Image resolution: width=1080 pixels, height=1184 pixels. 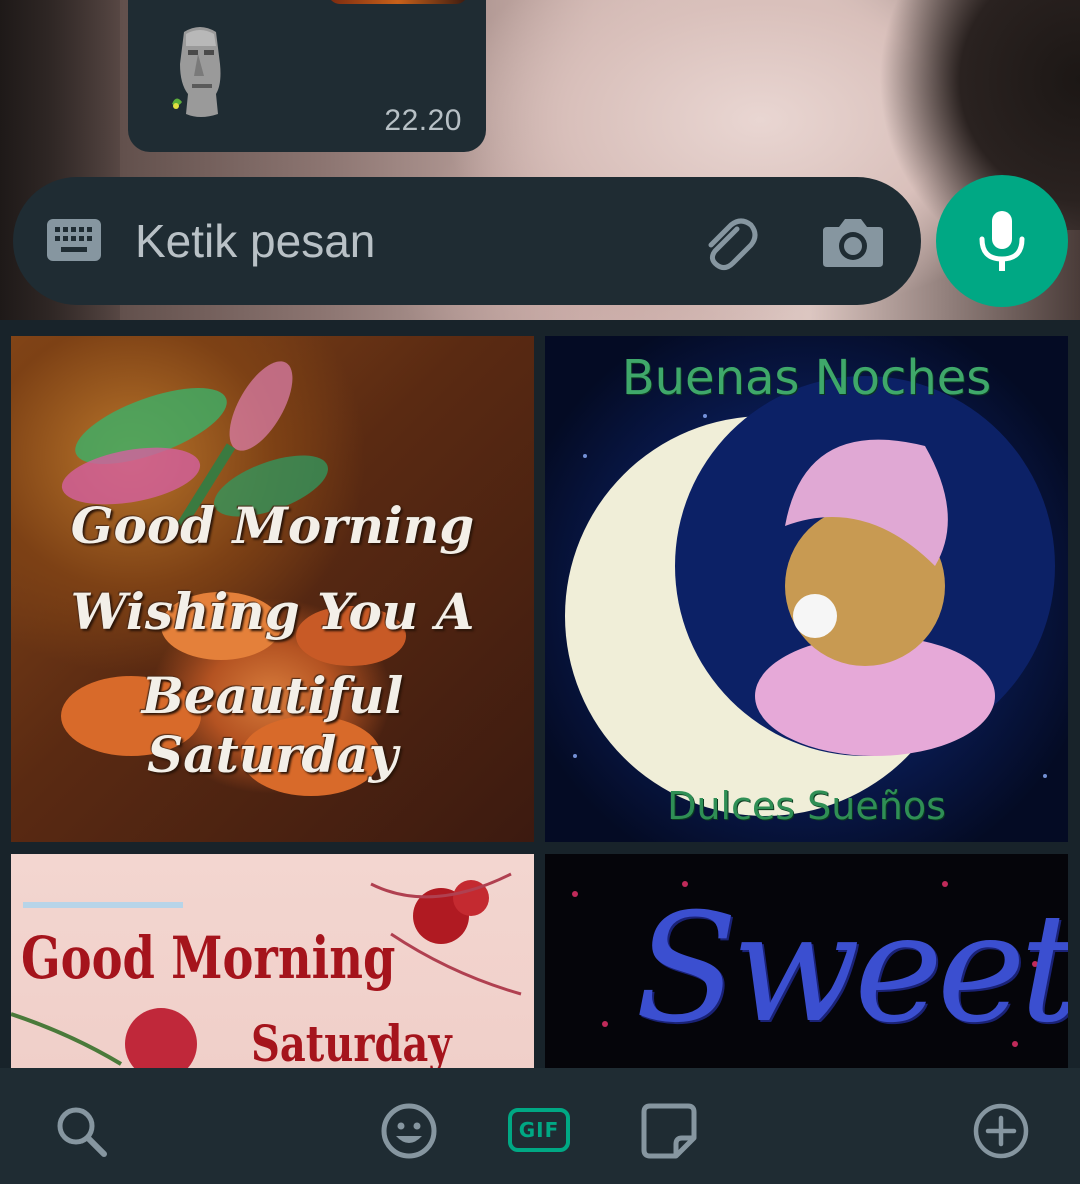 I want to click on voice-record-button, so click(x=1002, y=241).